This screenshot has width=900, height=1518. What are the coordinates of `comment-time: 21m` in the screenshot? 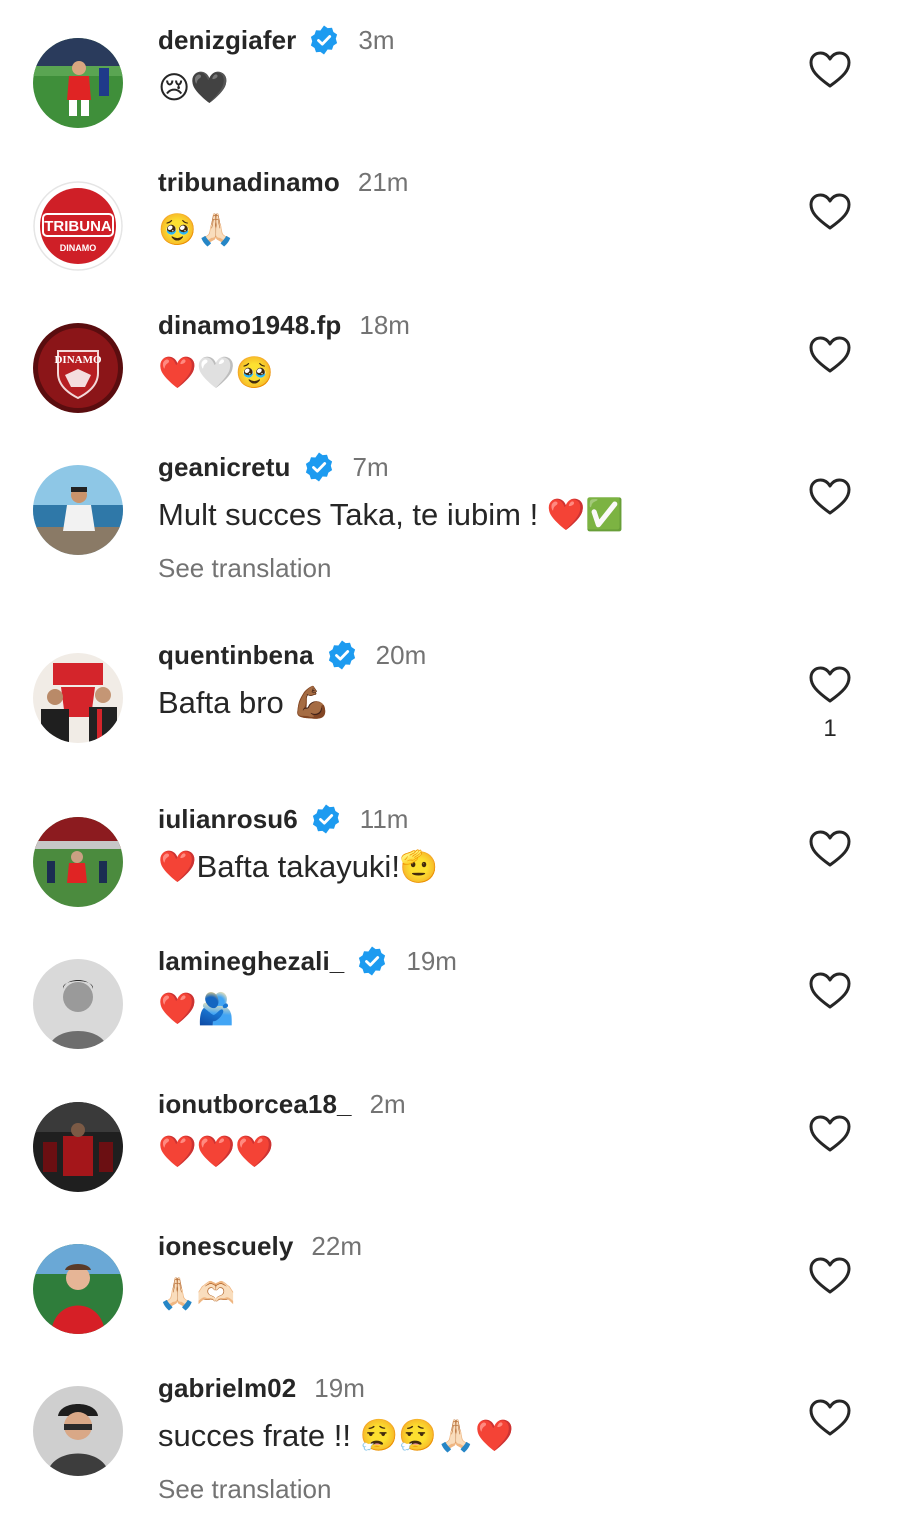 It's located at (383, 181).